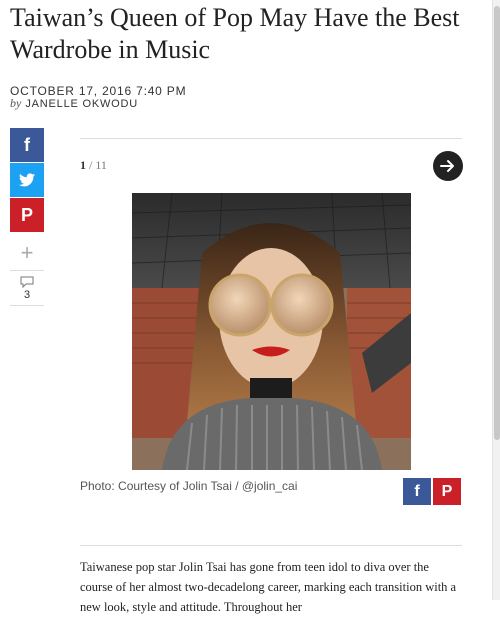 The image size is (500, 617). I want to click on slide-total: 11, so click(101, 165).